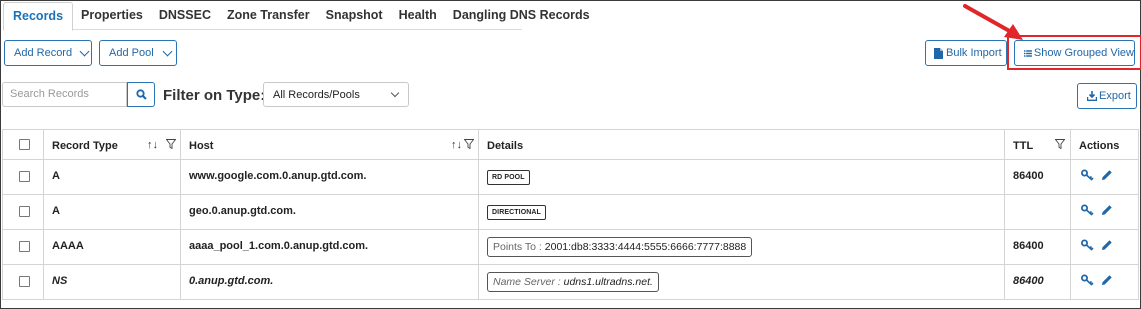 Image resolution: width=1141 pixels, height=309 pixels. What do you see at coordinates (185, 15) in the screenshot?
I see `tab-dnssec: DNSSEC` at bounding box center [185, 15].